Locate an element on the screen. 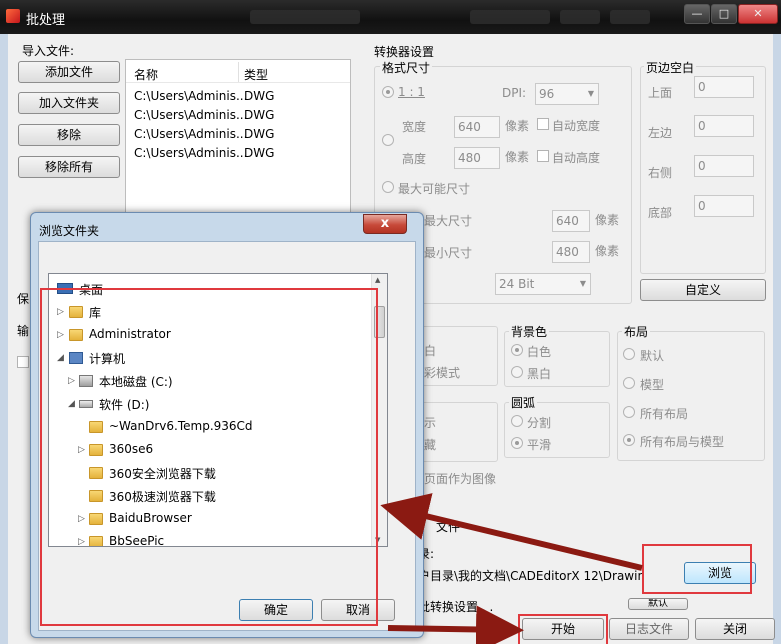  arrow-to-start is located at coordinates (455, 624).